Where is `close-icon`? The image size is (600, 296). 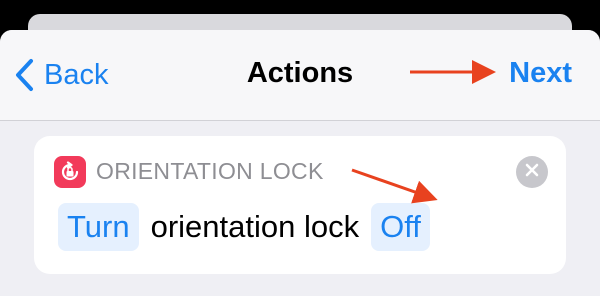 close-icon is located at coordinates (532, 172).